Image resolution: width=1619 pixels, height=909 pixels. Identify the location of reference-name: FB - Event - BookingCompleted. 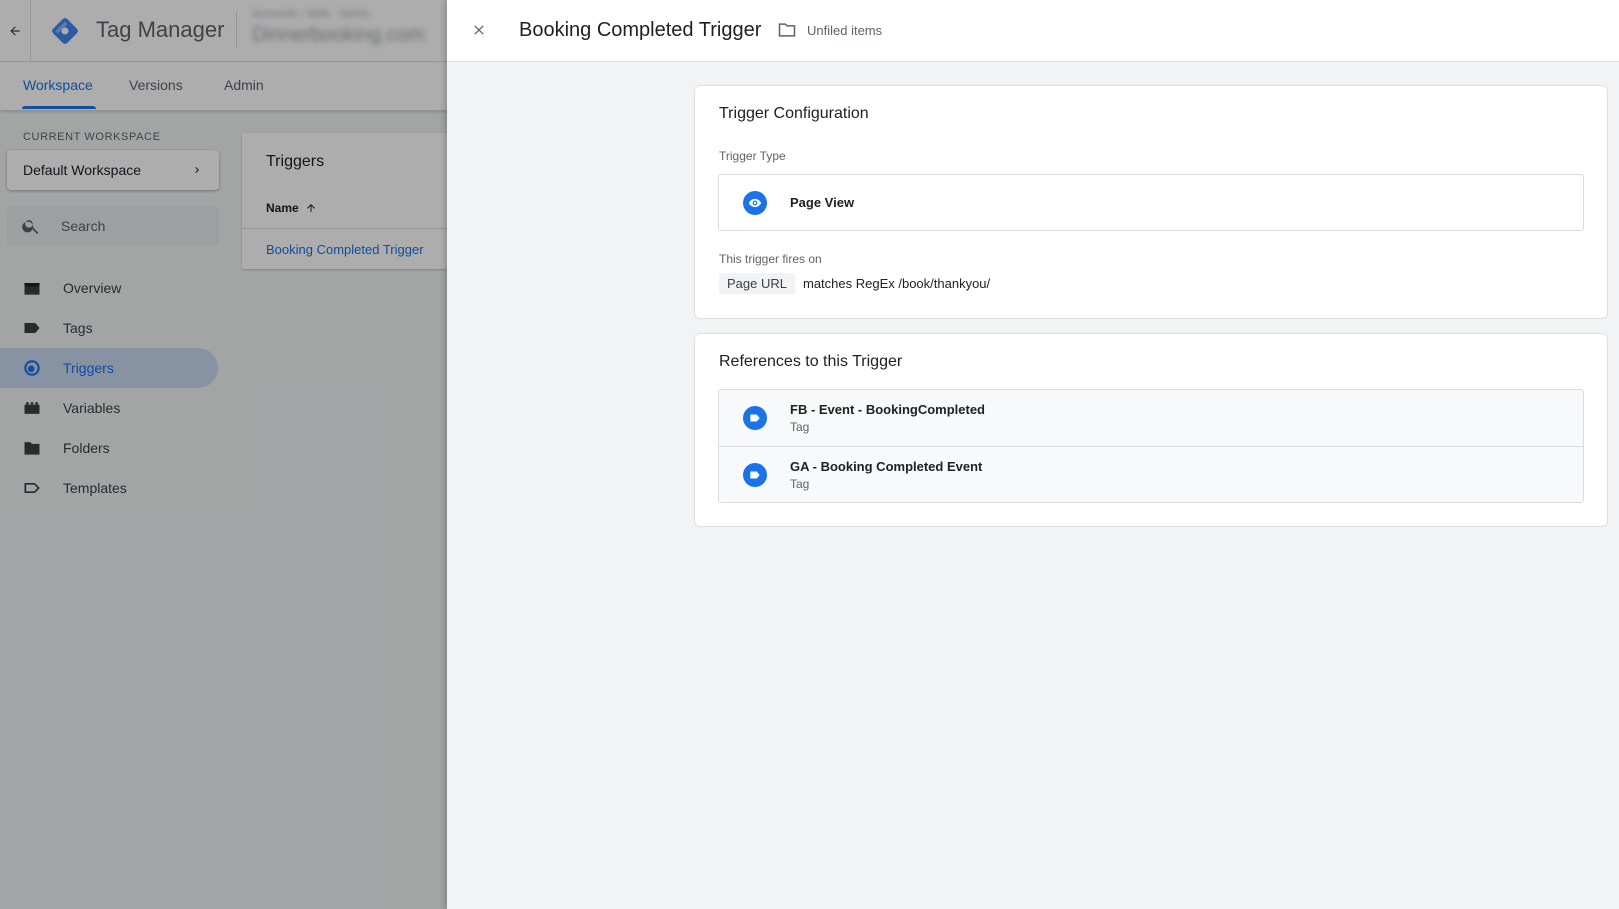
(887, 409).